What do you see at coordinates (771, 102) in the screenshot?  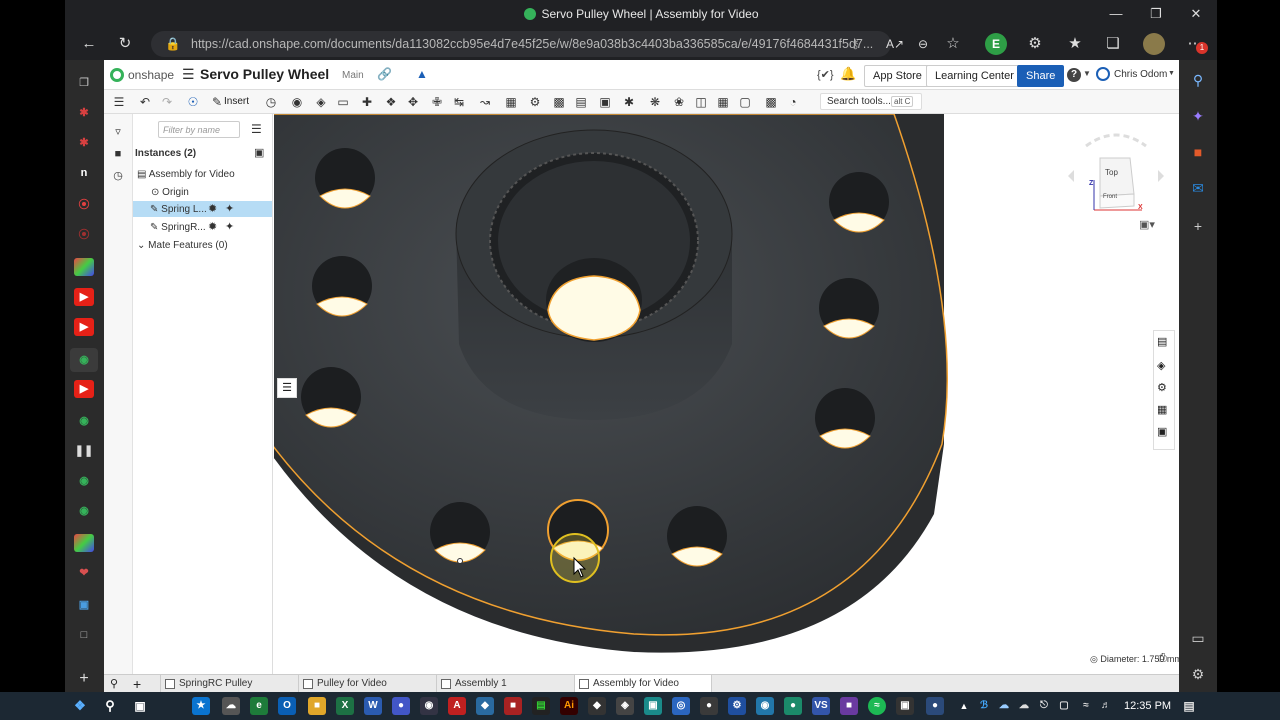 I see `view-options-icon: ▩` at bounding box center [771, 102].